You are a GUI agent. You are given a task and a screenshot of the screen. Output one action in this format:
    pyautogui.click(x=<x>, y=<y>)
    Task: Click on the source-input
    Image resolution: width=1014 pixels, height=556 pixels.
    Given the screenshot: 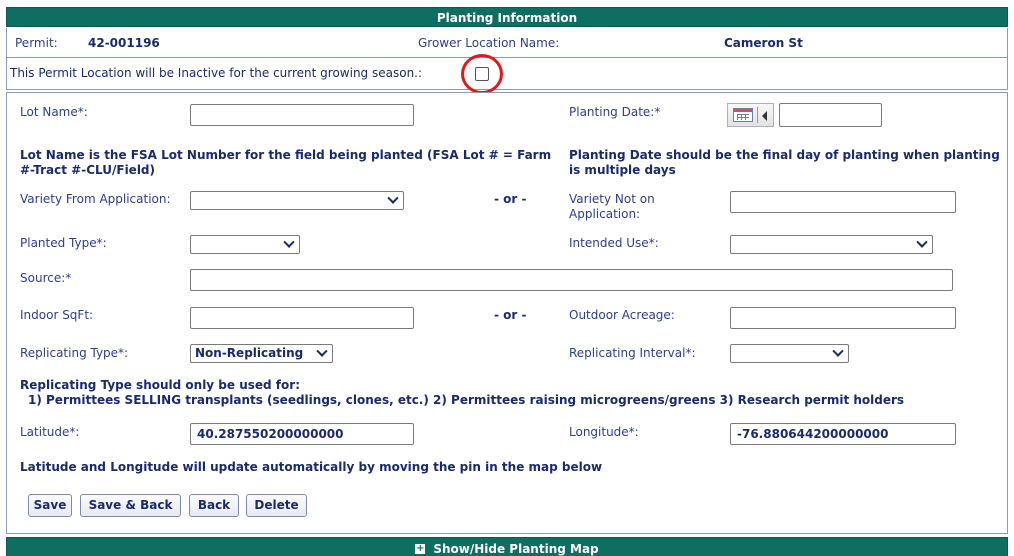 What is the action you would take?
    pyautogui.click(x=571, y=280)
    